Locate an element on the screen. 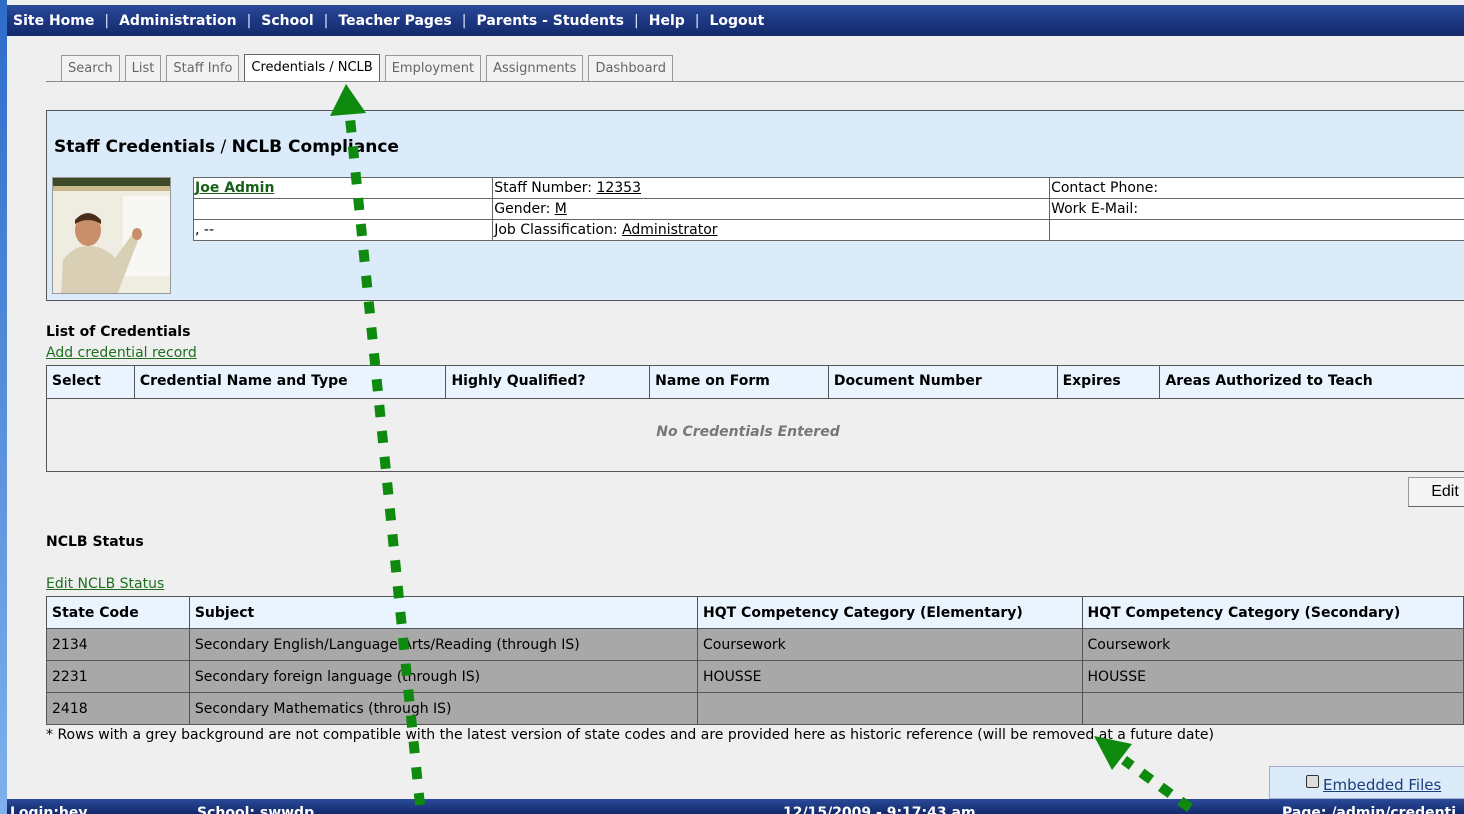 The image size is (1464, 814). column-header-credential-name: Credential Name and Type is located at coordinates (290, 382).